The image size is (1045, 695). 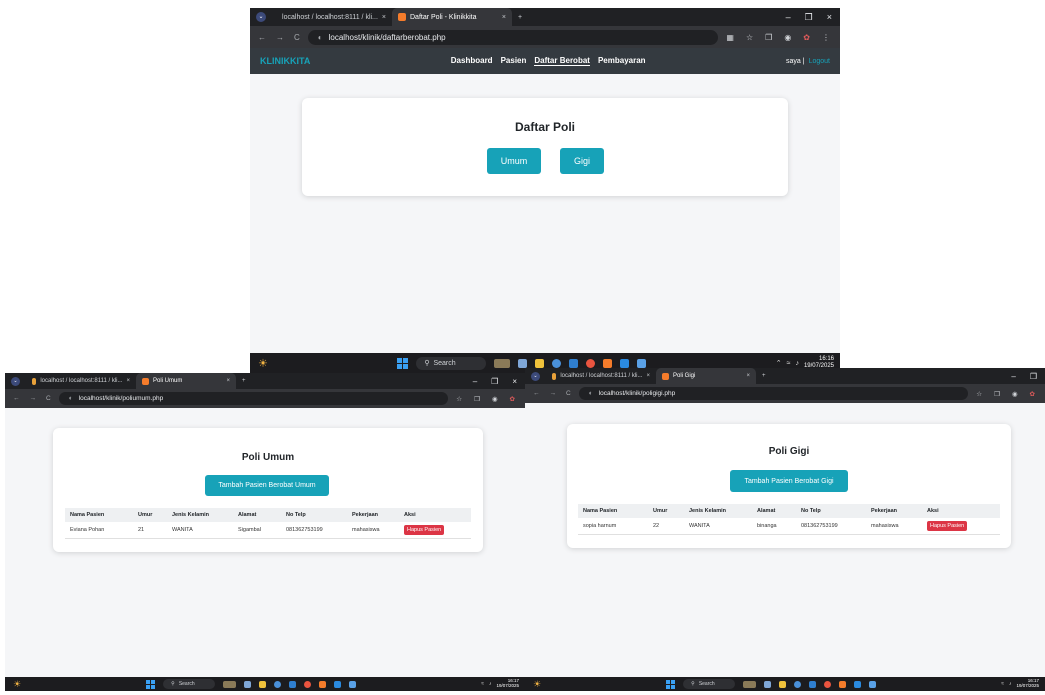 What do you see at coordinates (267, 485) in the screenshot?
I see `add-patient-umum-button: Tambah Pasien Berobat Umum` at bounding box center [267, 485].